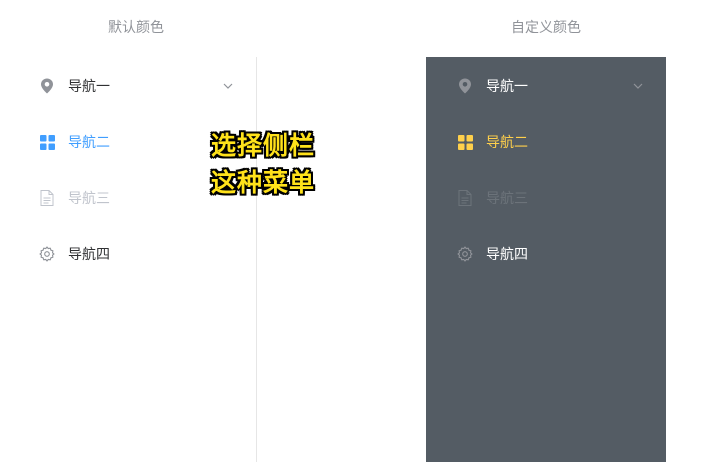 This screenshot has height=462, width=707. What do you see at coordinates (89, 254) in the screenshot?
I see `default-menu-label-nav4: 导航四` at bounding box center [89, 254].